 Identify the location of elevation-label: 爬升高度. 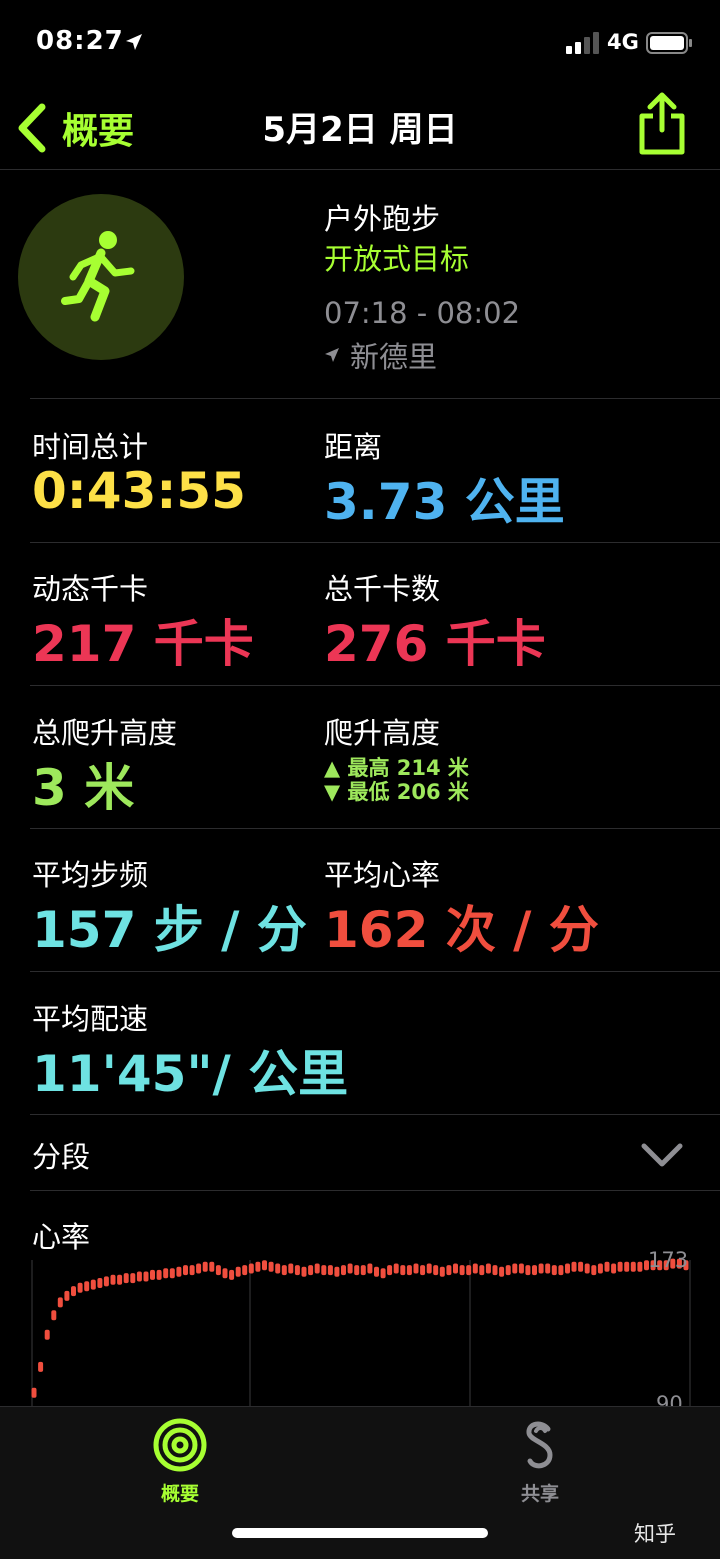
(382, 733).